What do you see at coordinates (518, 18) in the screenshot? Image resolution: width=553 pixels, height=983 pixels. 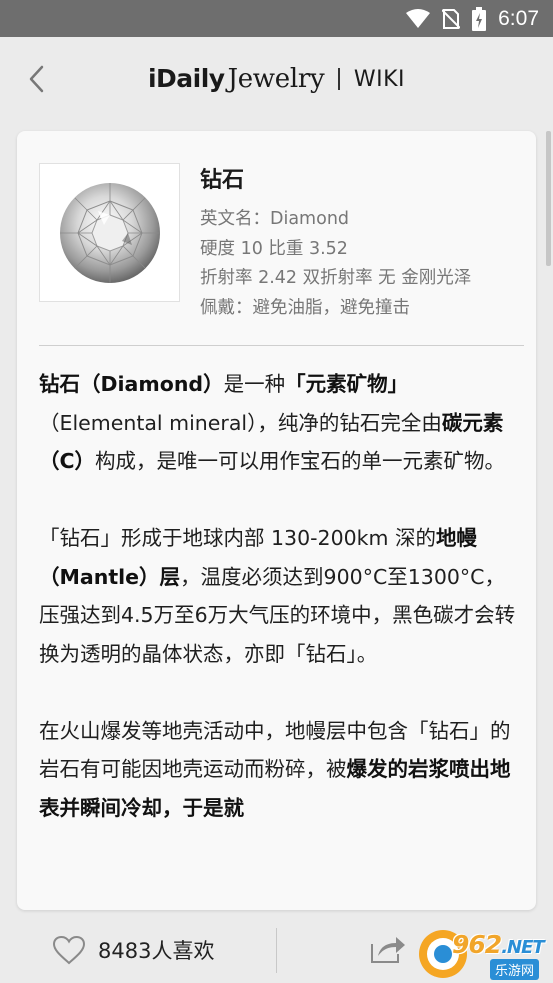 I see `status-time: 6:07` at bounding box center [518, 18].